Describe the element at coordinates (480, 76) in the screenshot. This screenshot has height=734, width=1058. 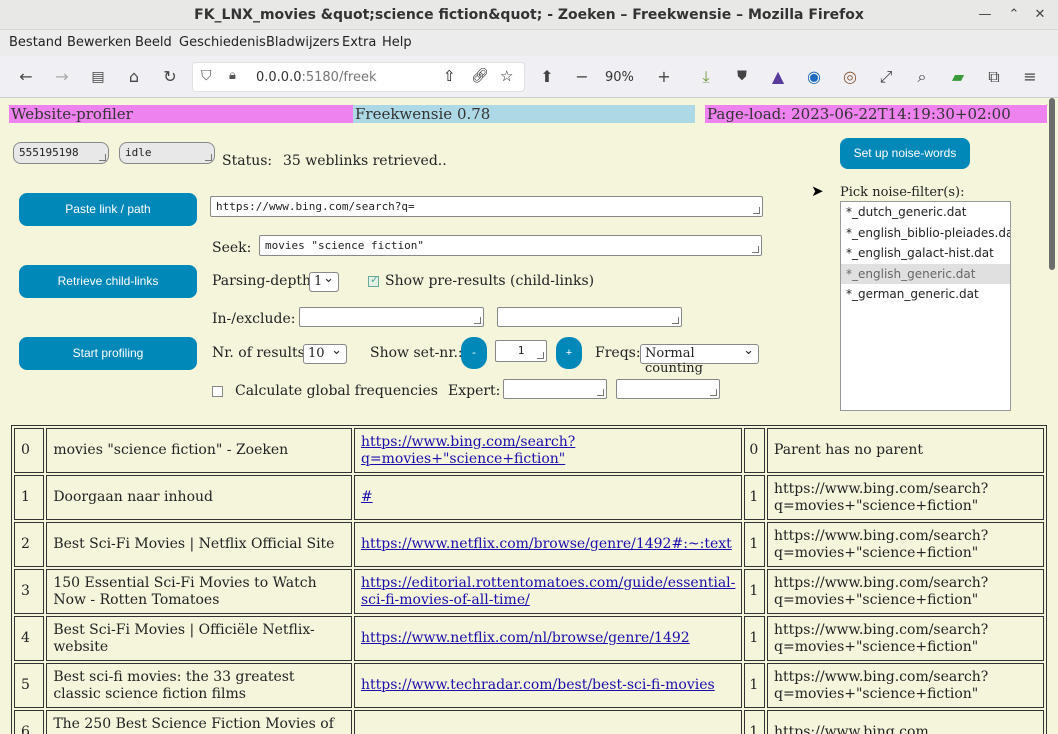
I see `link-icon: 🔗︎` at that location.